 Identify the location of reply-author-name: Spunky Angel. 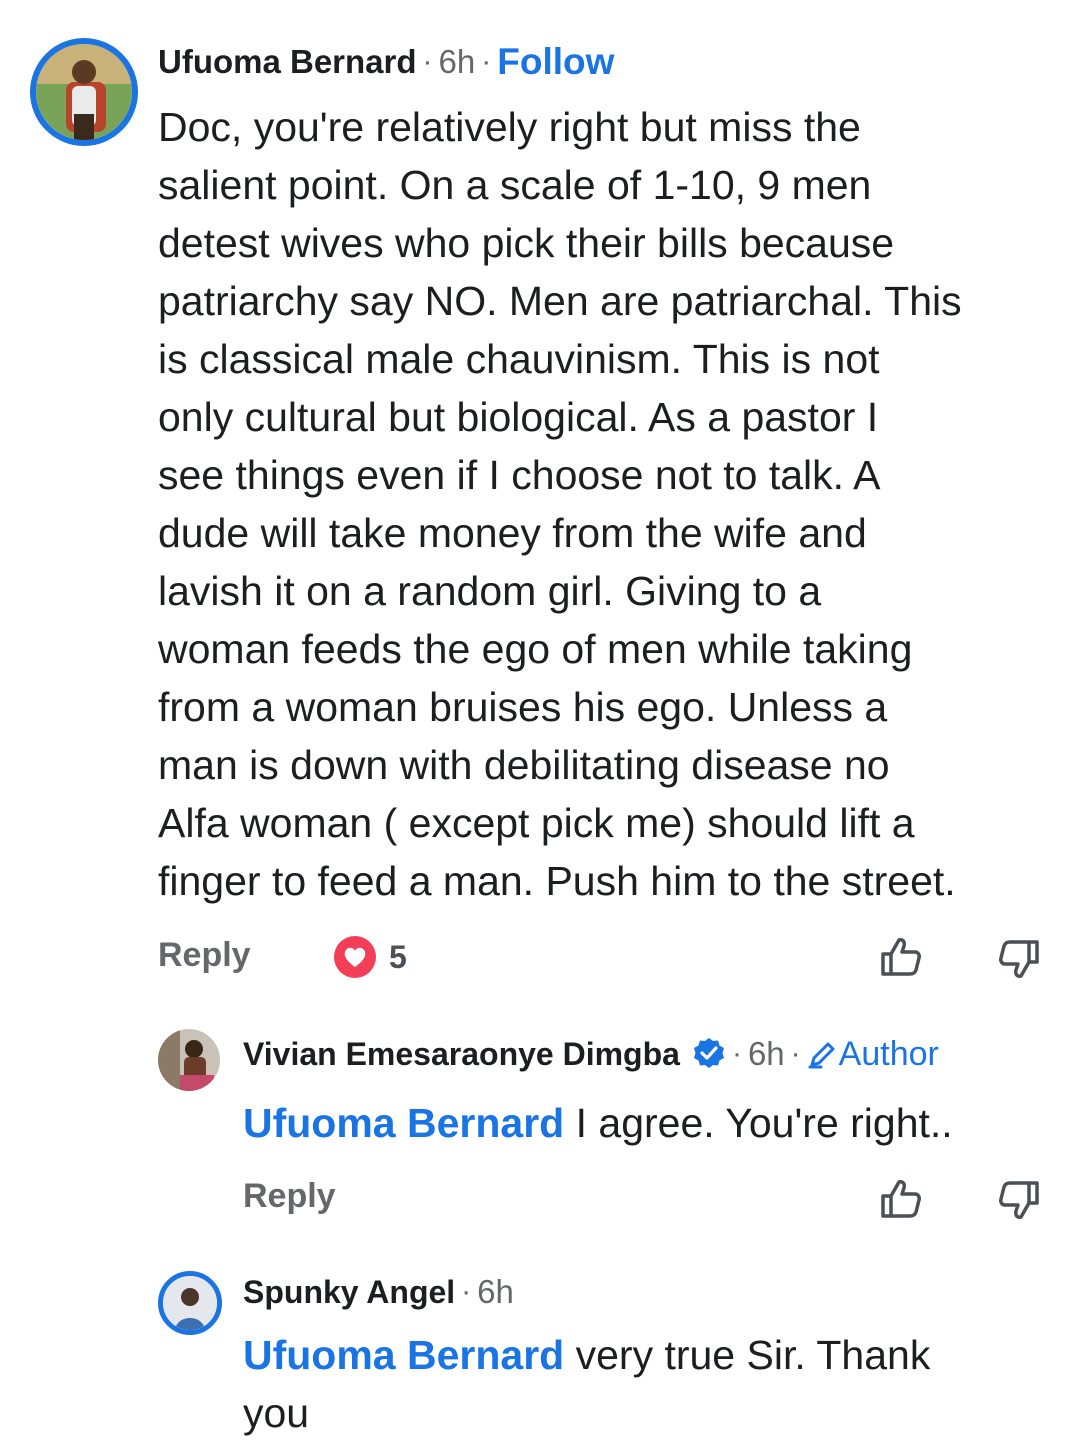
(349, 1292).